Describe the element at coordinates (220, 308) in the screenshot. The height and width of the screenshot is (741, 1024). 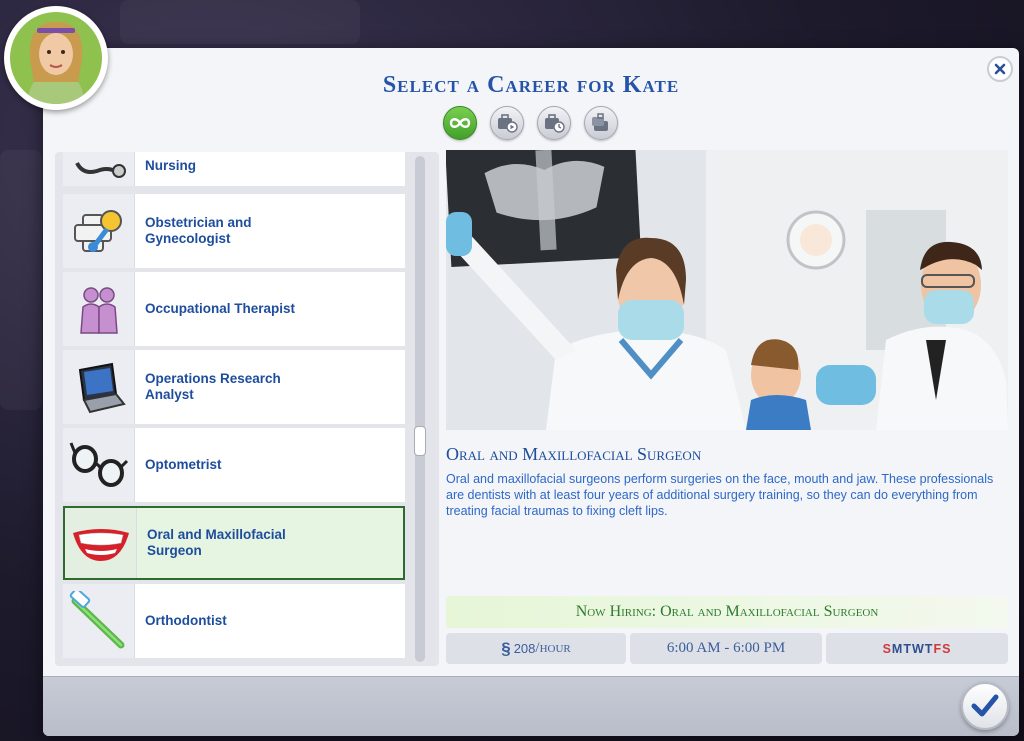
I see `career-label: Occupational Therapist` at that location.